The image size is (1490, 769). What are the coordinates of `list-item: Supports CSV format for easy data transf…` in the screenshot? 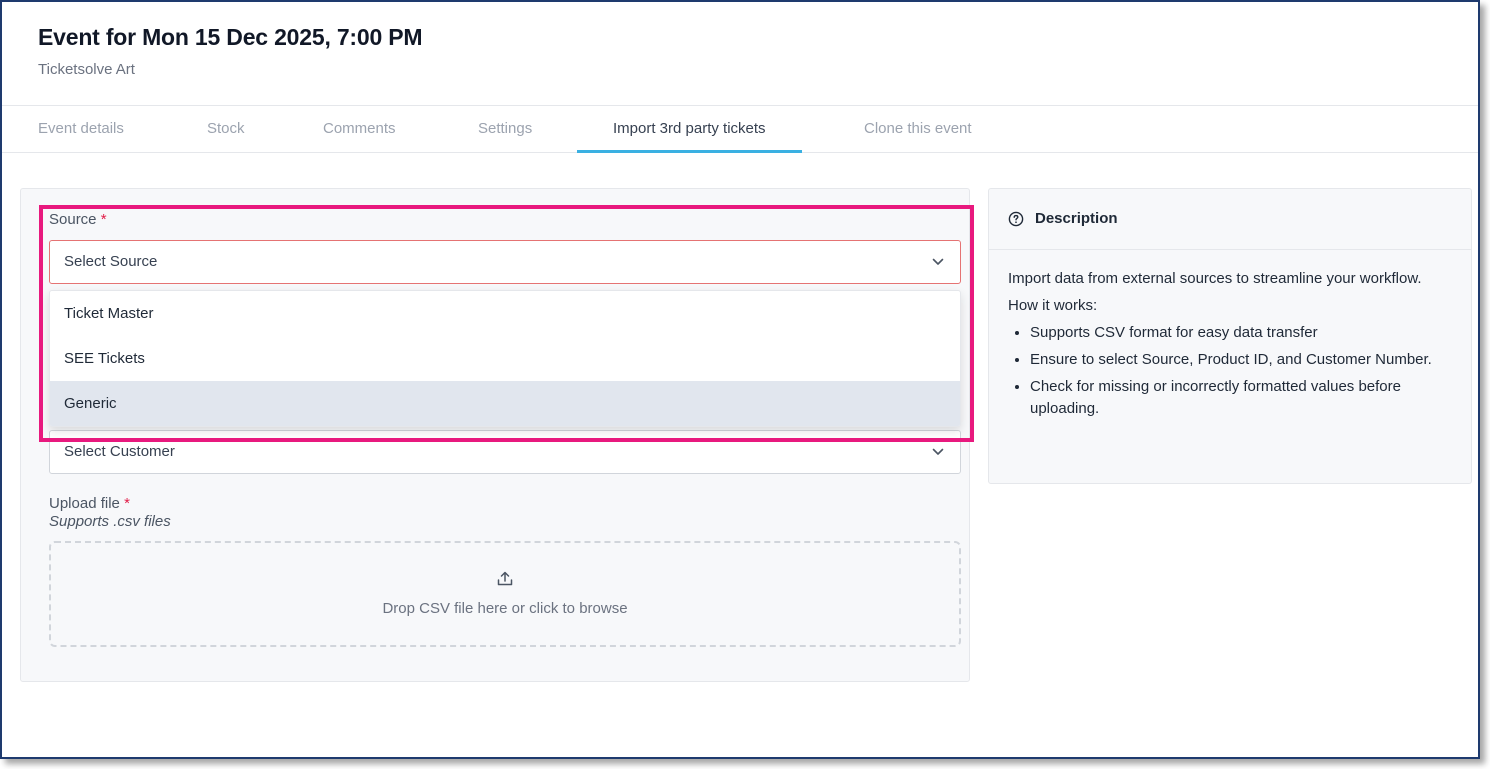 It's located at (1239, 333).